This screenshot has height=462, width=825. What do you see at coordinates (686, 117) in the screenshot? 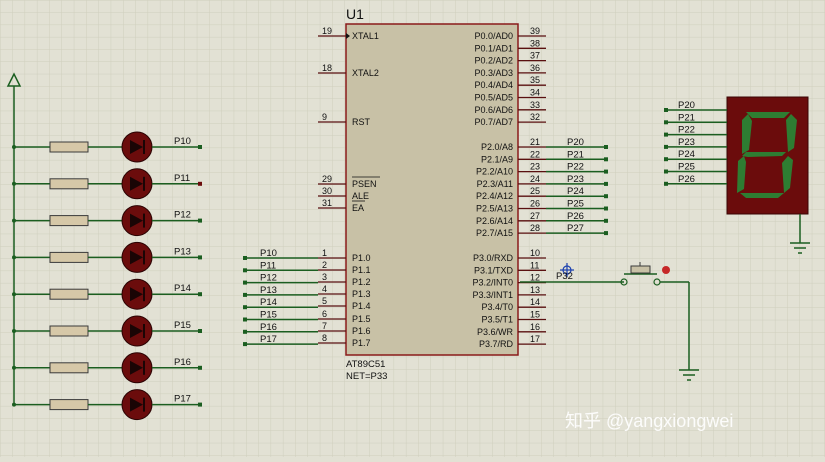
I see `net-label: P21` at bounding box center [686, 117].